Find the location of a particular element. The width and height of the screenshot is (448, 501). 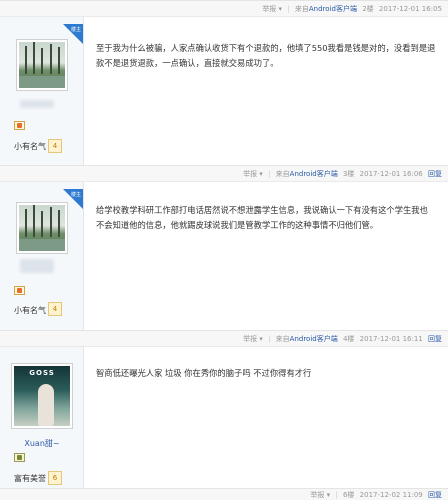

level-label: 富有美誉 is located at coordinates (30, 478).